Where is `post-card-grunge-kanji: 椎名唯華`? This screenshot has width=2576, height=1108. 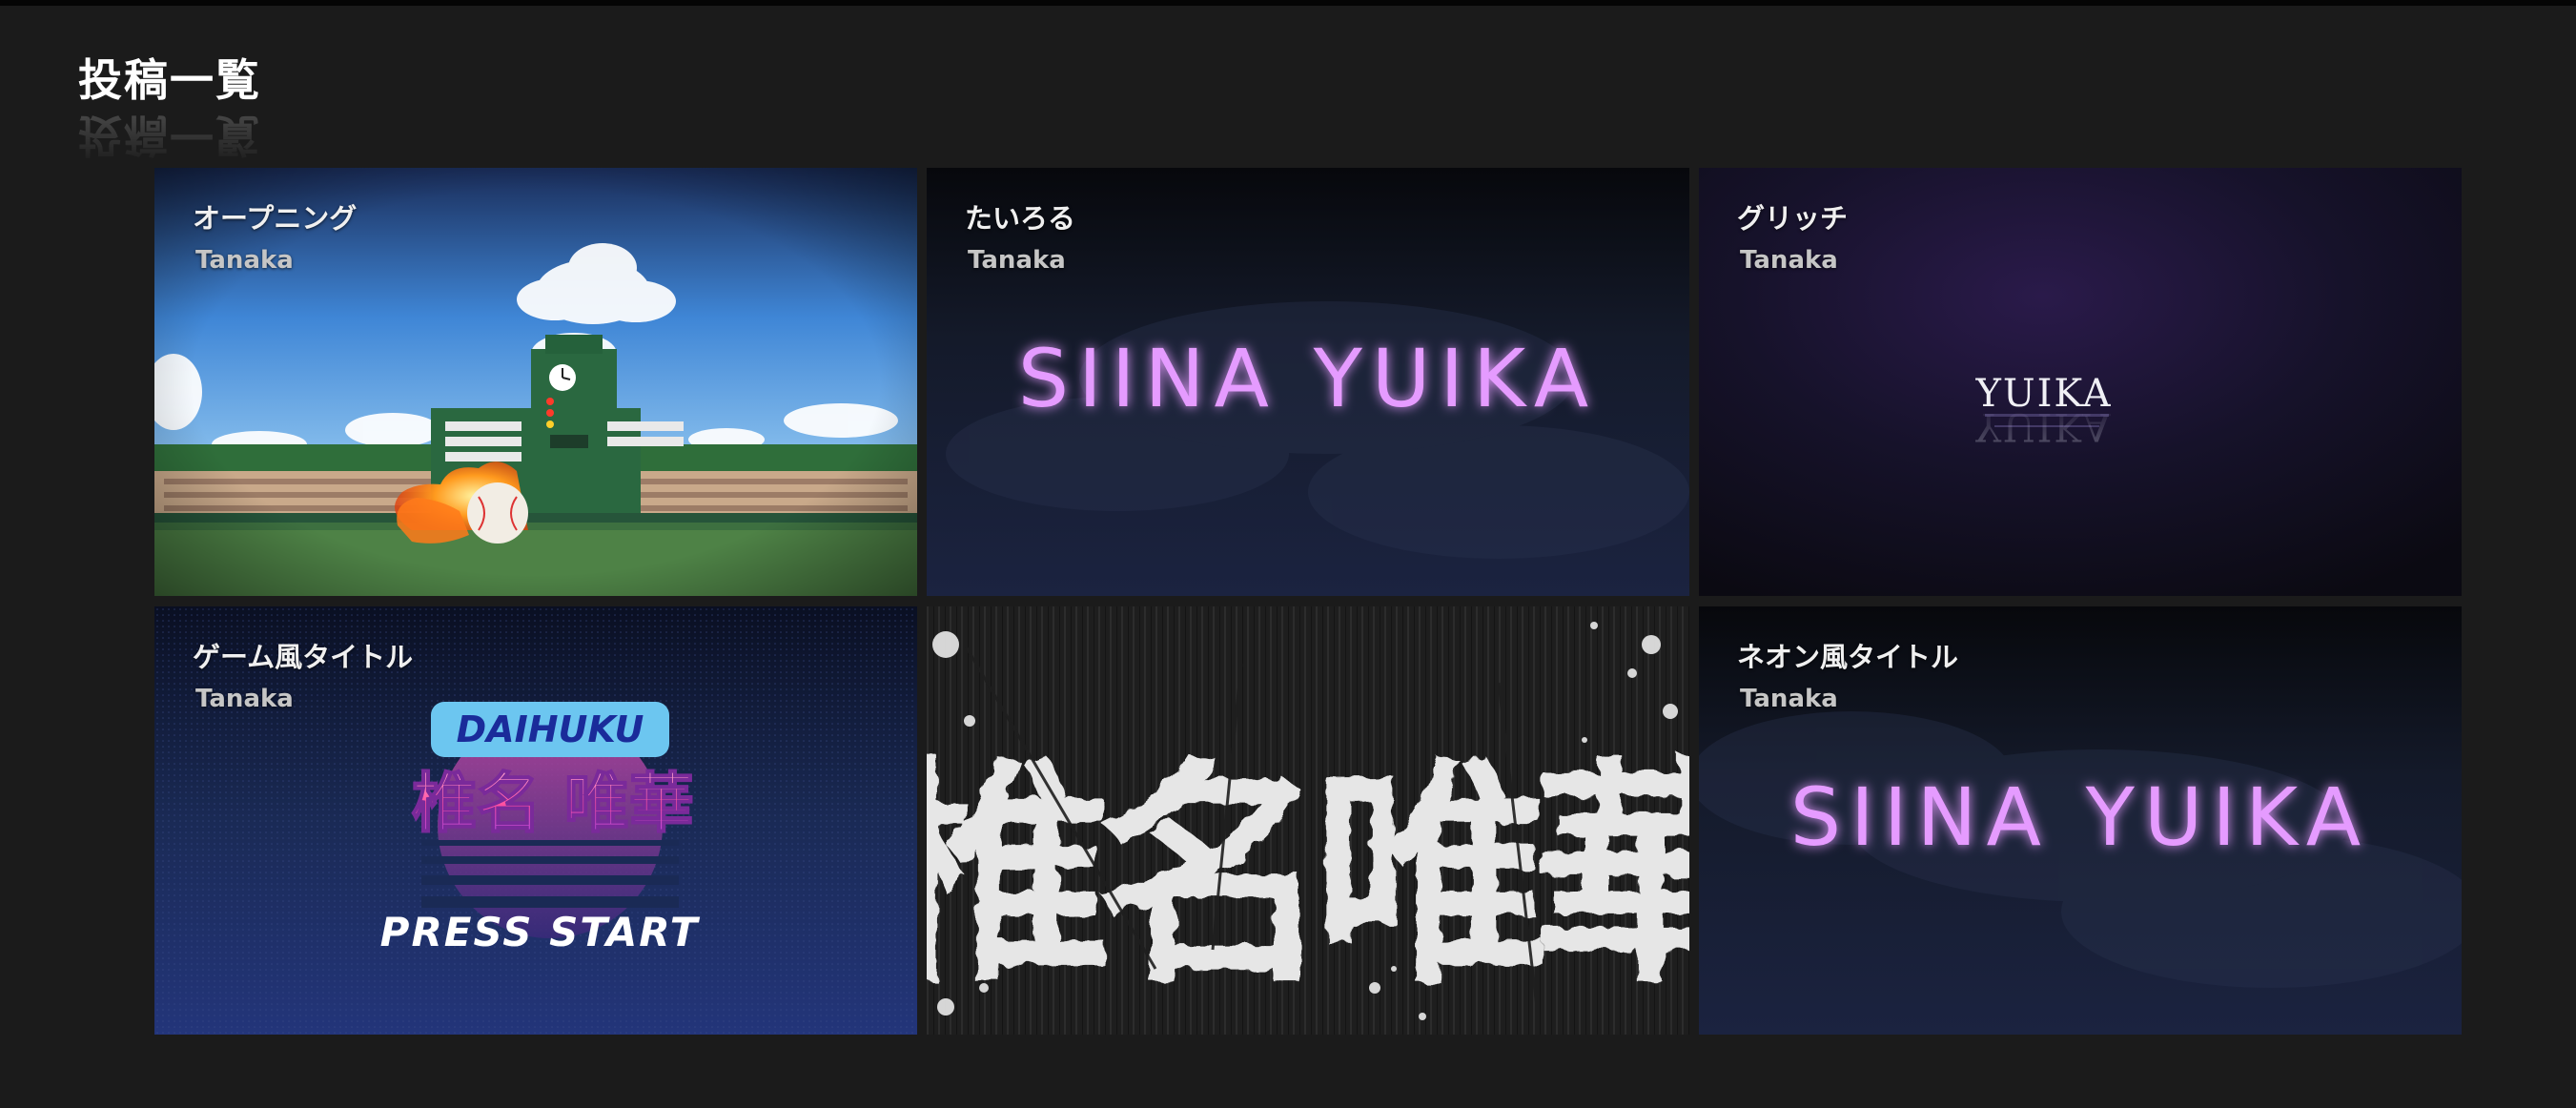 post-card-grunge-kanji: 椎名唯華 is located at coordinates (1308, 820).